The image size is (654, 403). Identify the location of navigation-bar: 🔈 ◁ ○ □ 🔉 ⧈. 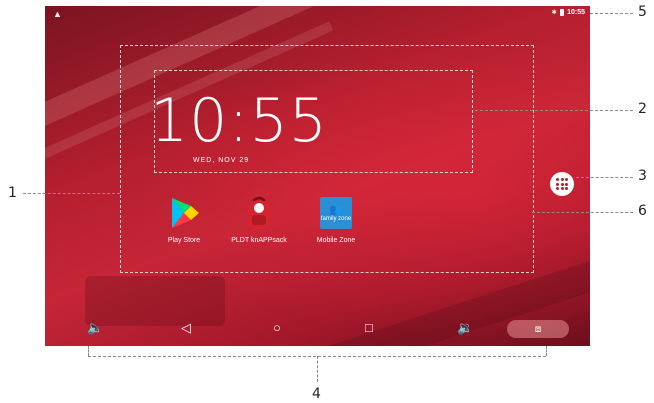
(317, 329).